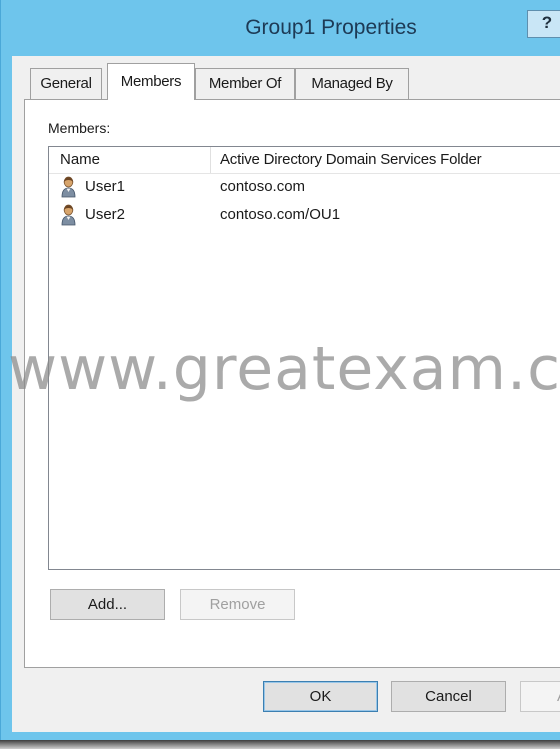 This screenshot has width=560, height=749. Describe the element at coordinates (351, 159) in the screenshot. I see `column-header-folder: Active Directory Domain Services Folder` at that location.